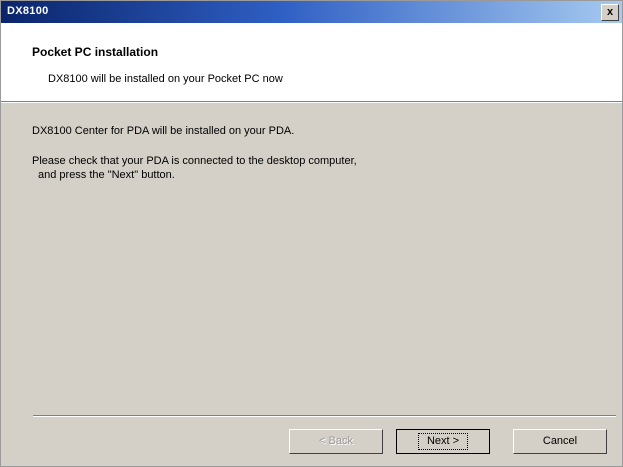 Image resolution: width=623 pixels, height=467 pixels. What do you see at coordinates (336, 441) in the screenshot?
I see `back-button: < Back` at bounding box center [336, 441].